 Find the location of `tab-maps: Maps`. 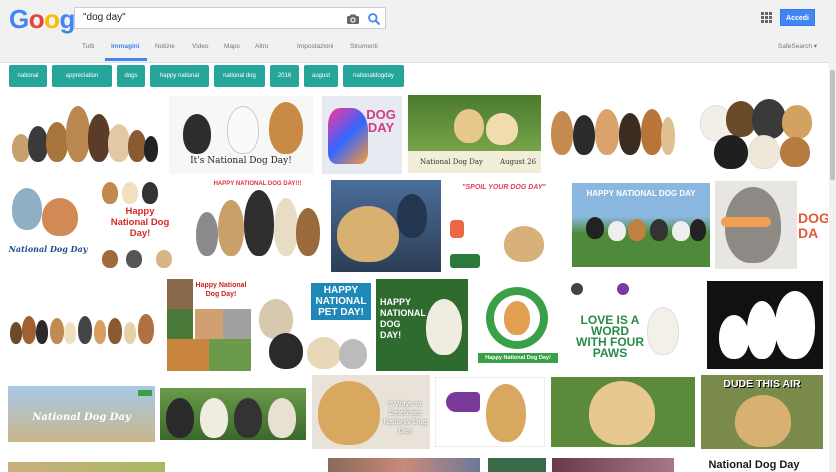

tab-maps: Maps is located at coordinates (232, 47).